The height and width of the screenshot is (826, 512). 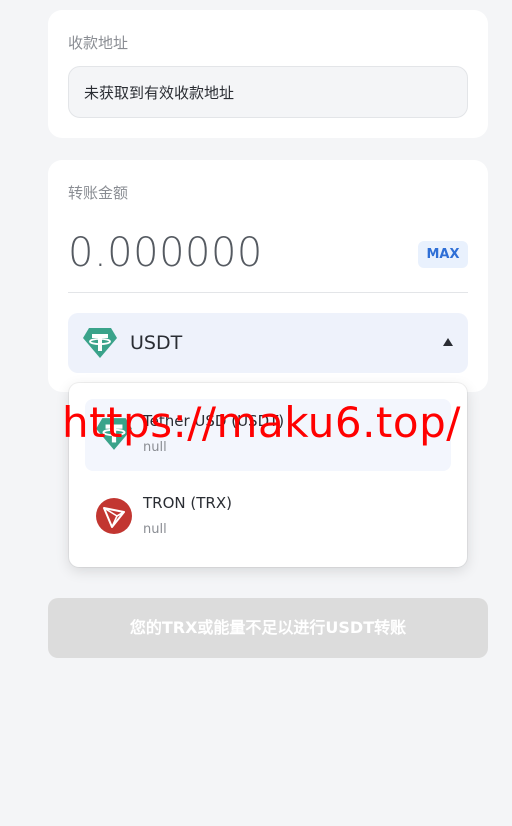 I want to click on divider, so click(x=268, y=292).